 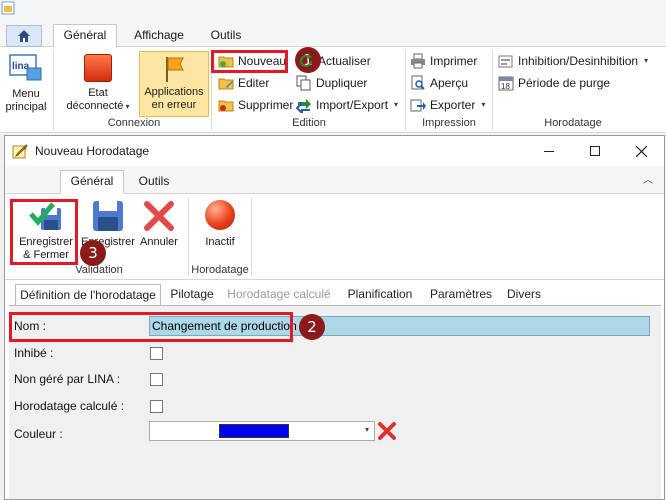 What do you see at coordinates (174, 84) in the screenshot?
I see `applications-en-erreur-button: Applications en erreur` at bounding box center [174, 84].